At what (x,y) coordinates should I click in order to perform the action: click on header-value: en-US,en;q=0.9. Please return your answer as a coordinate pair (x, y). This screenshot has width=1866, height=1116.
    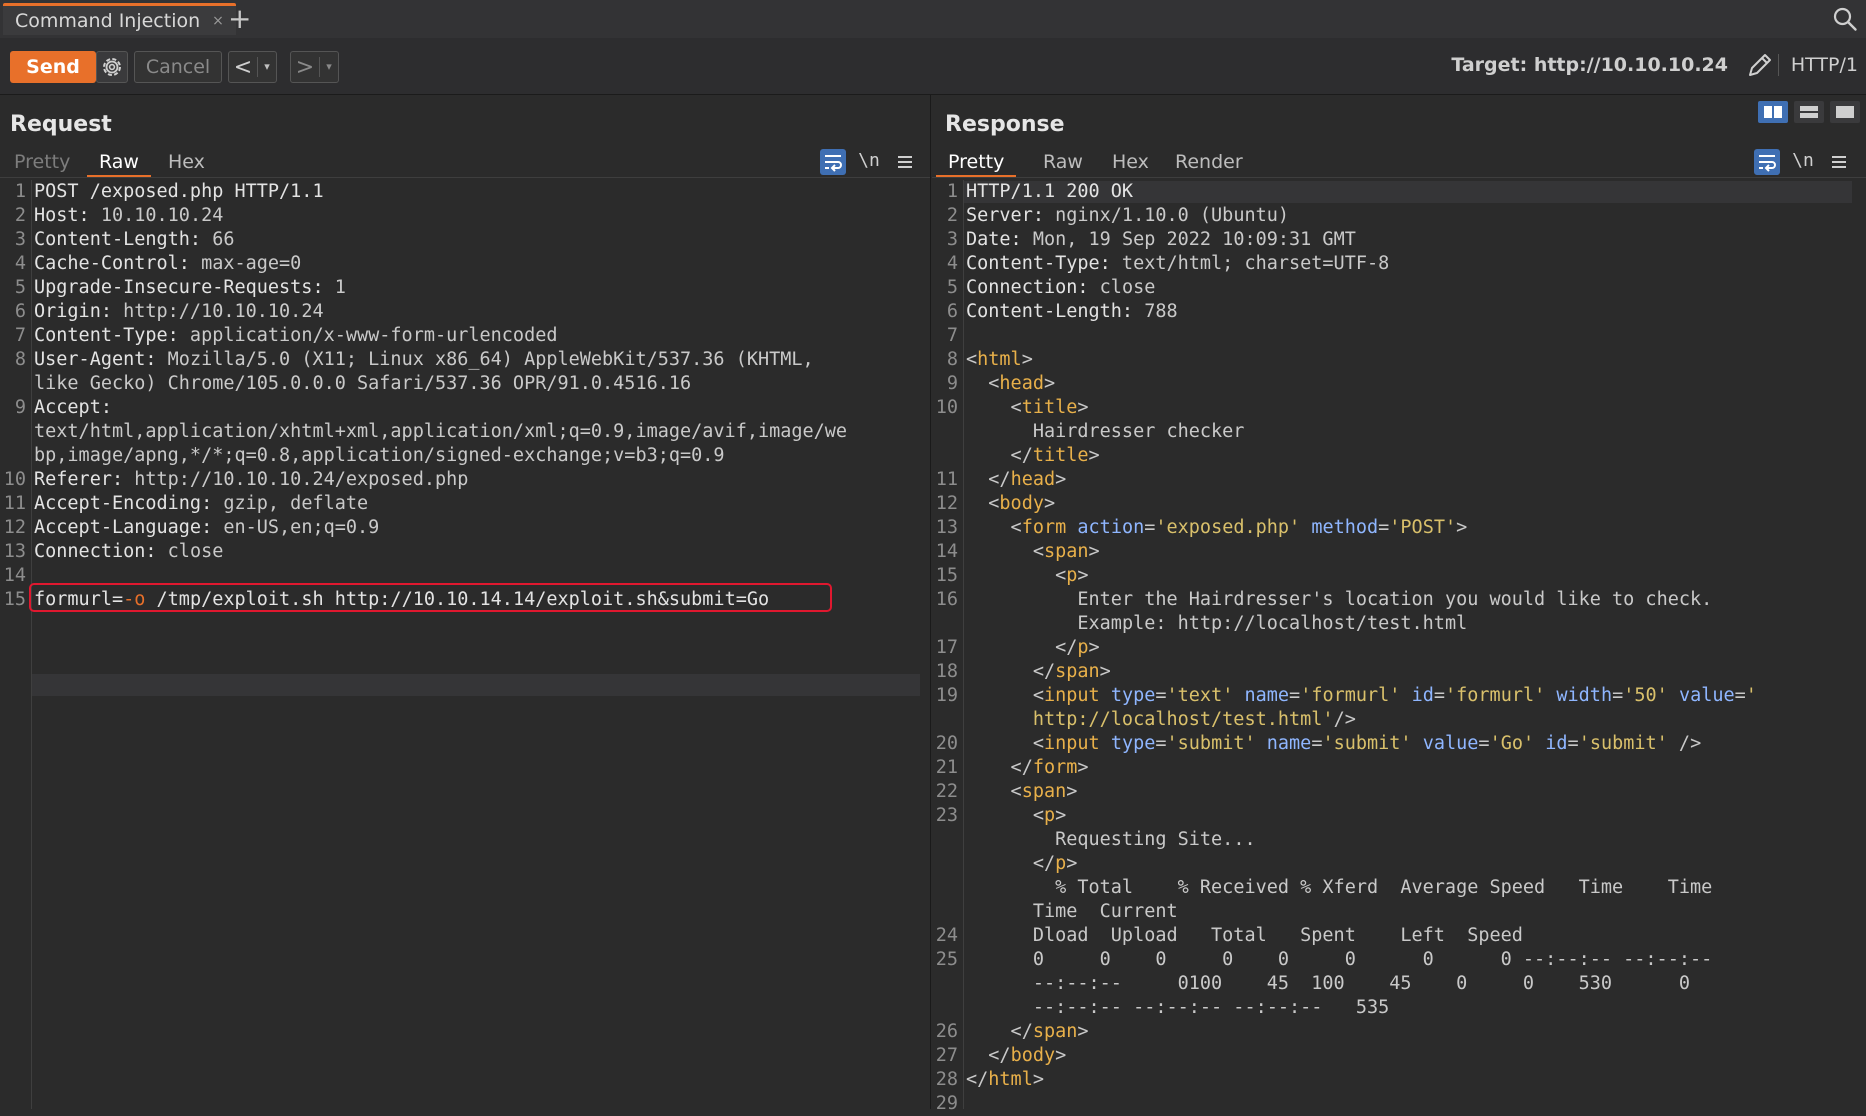
    Looking at the image, I should click on (296, 527).